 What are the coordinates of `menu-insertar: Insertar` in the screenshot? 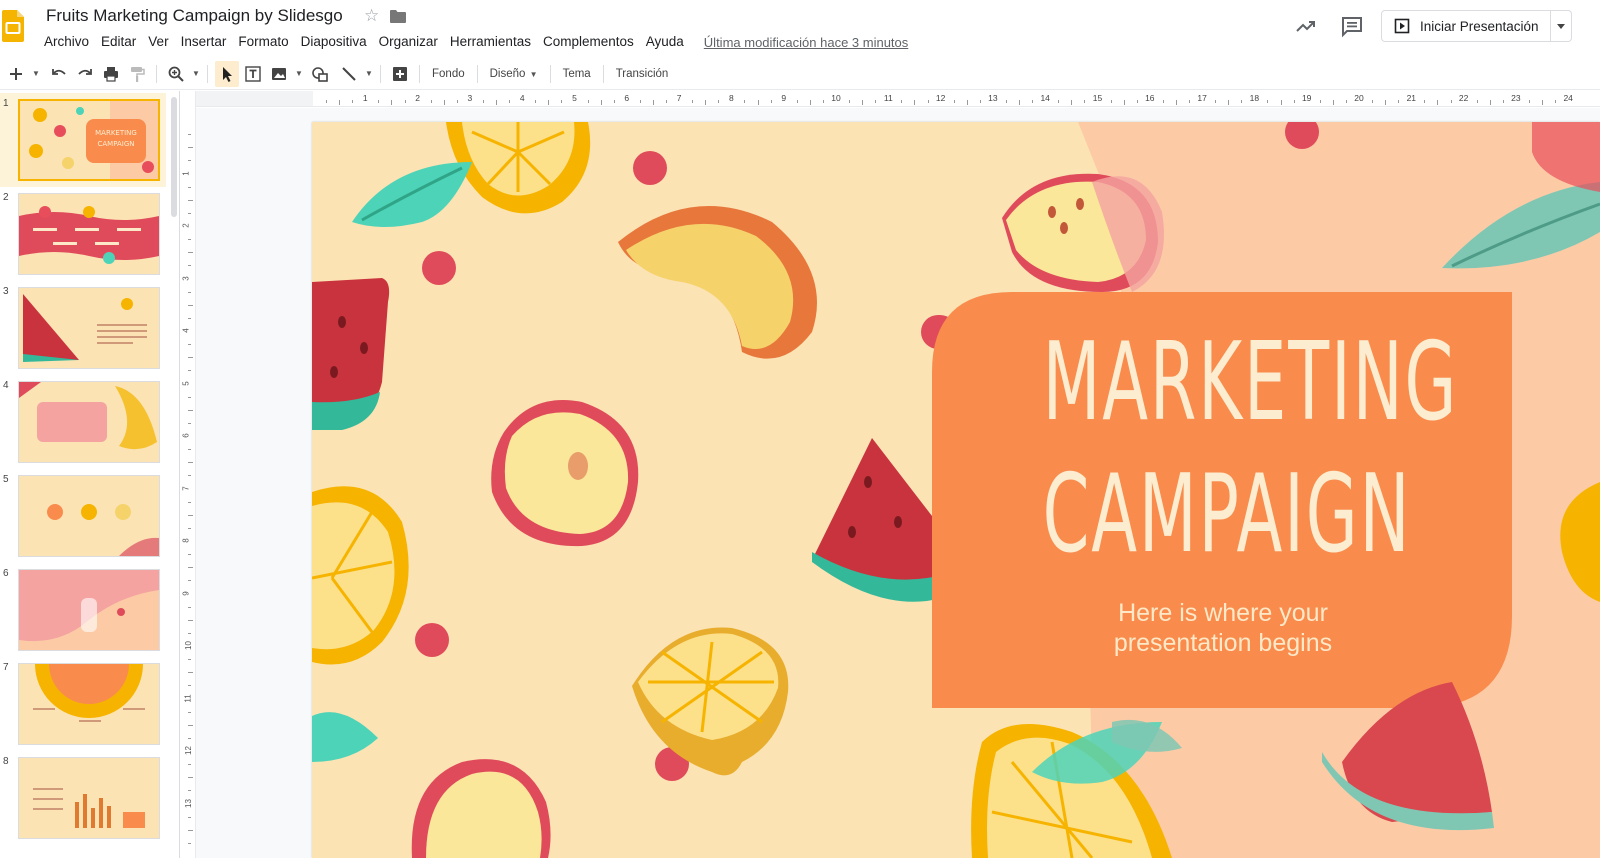 It's located at (204, 43).